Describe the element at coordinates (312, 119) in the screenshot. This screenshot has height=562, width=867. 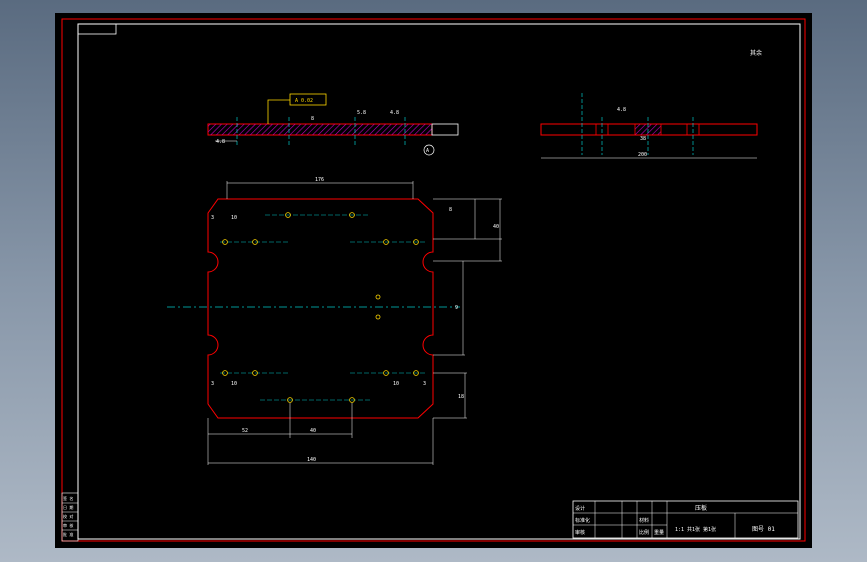
I see `dim-section-mid: 8` at that location.